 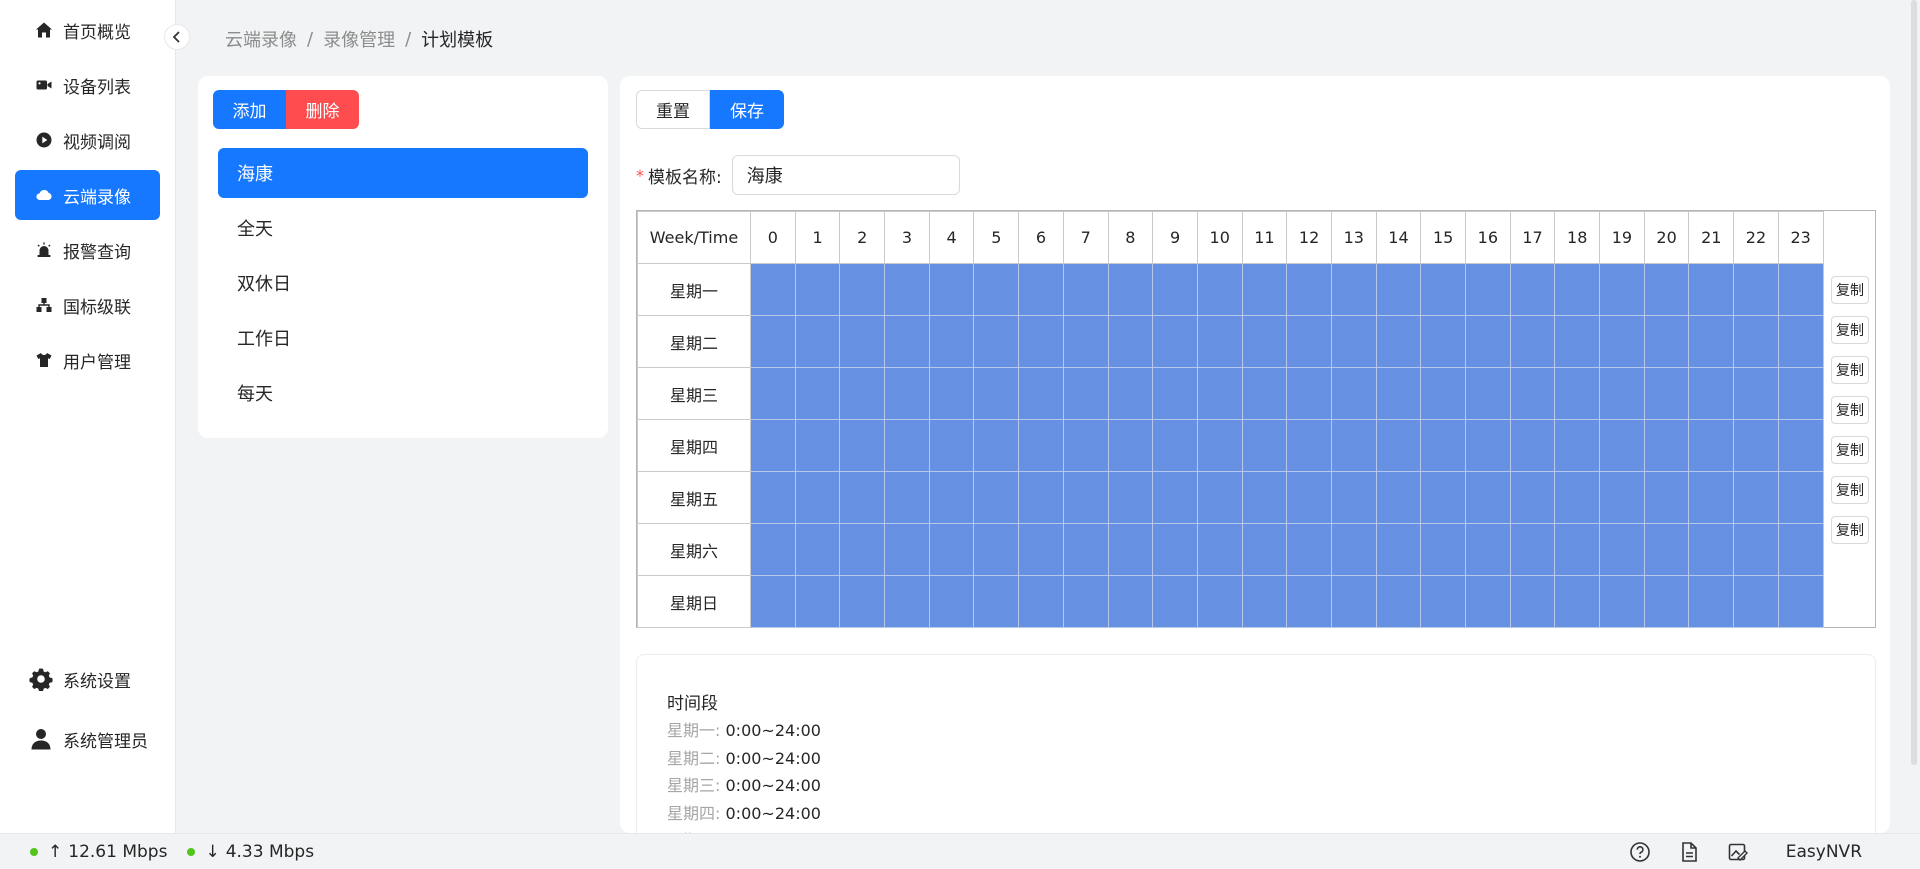 I want to click on image-edit-icon, so click(x=1738, y=852).